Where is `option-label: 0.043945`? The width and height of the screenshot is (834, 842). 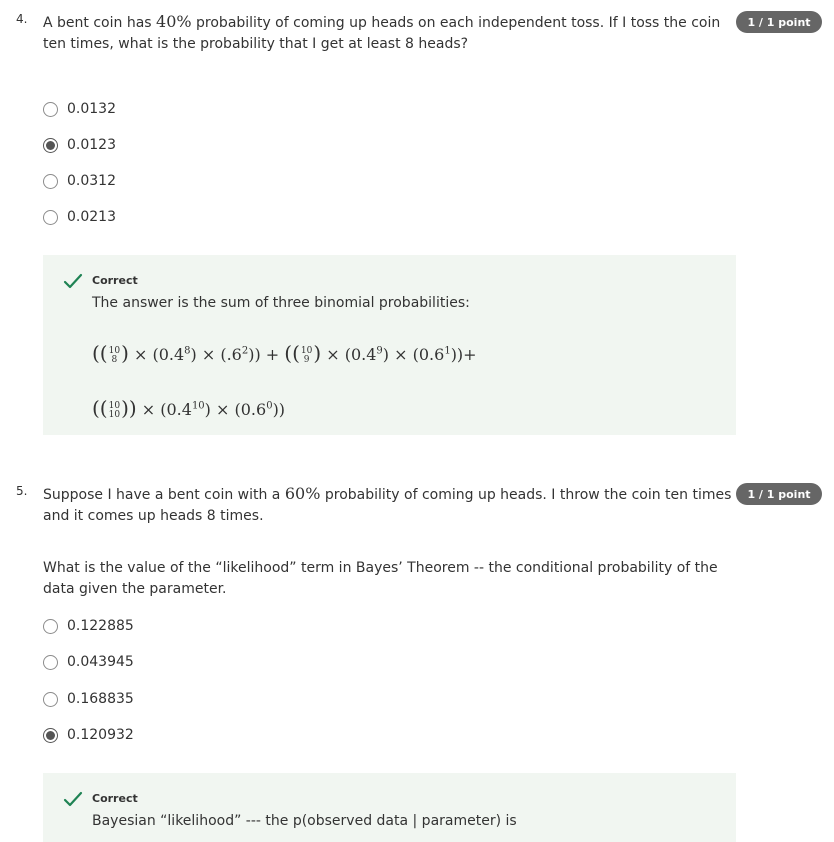
option-label: 0.043945 is located at coordinates (100, 662).